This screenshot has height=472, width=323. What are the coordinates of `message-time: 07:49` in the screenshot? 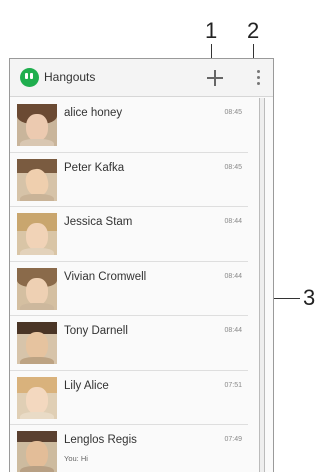 It's located at (233, 439).